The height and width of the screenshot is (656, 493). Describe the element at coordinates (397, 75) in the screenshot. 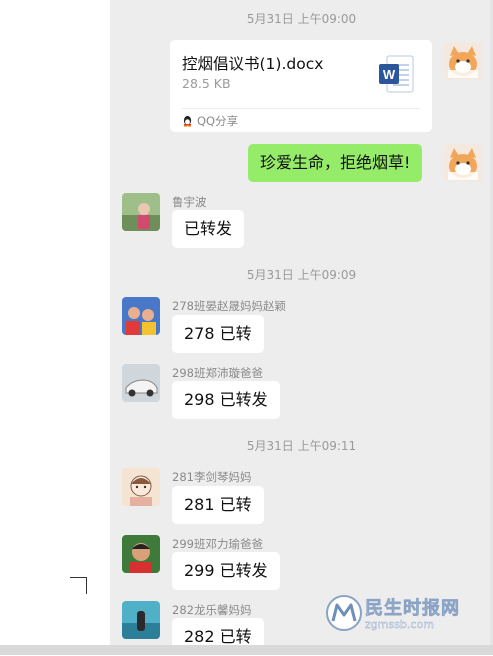

I see `word-doc-icon: W` at that location.